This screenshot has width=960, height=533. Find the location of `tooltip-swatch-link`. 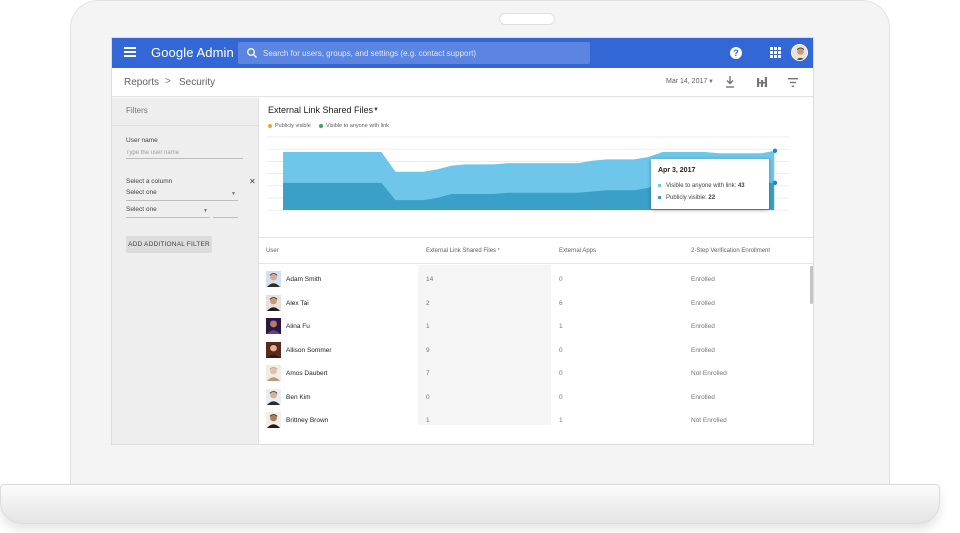

tooltip-swatch-link is located at coordinates (659, 185).